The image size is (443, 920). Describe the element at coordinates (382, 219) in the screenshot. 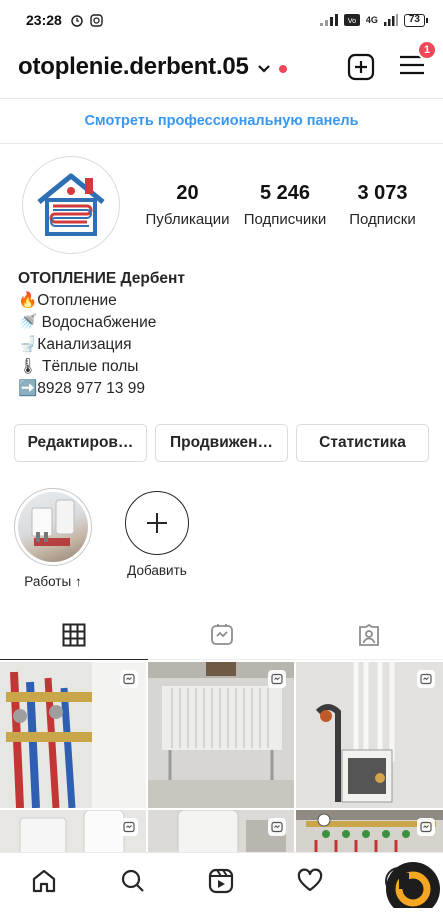

I see `stat-label: Подписки` at that location.